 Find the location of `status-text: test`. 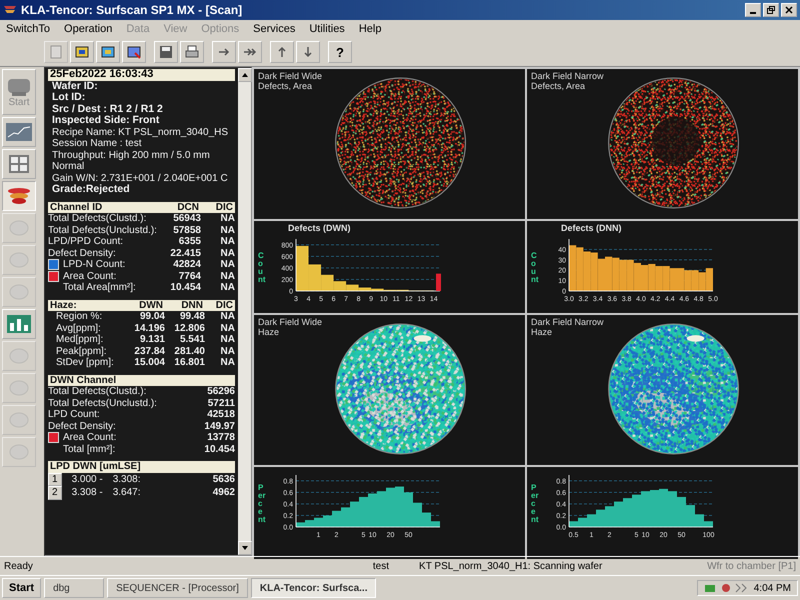

status-text: test is located at coordinates (381, 566).